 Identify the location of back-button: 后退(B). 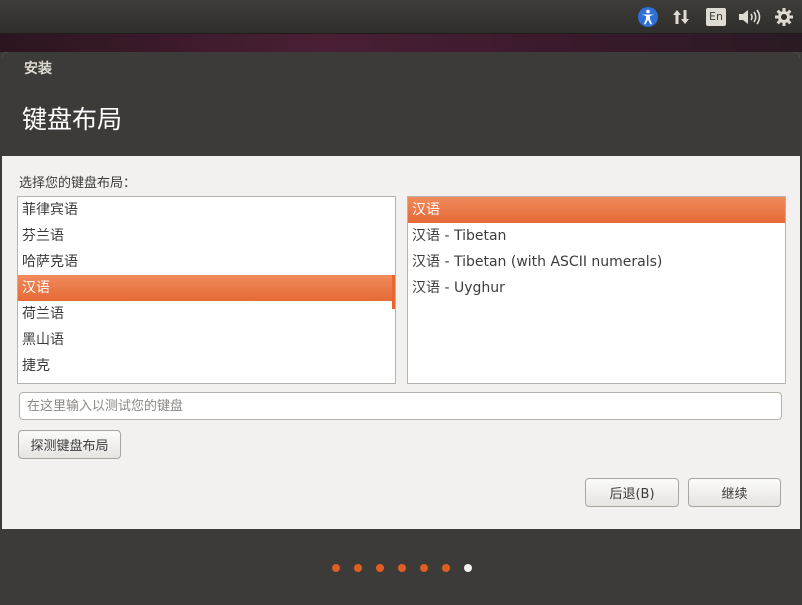
(632, 492).